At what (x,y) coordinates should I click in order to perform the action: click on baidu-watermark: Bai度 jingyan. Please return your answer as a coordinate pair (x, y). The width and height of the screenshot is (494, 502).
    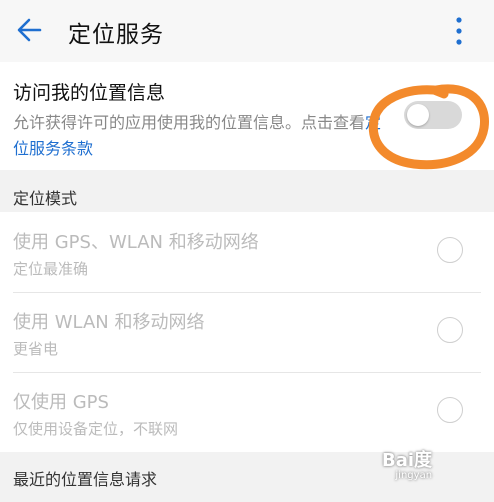
    Looking at the image, I should click on (407, 463).